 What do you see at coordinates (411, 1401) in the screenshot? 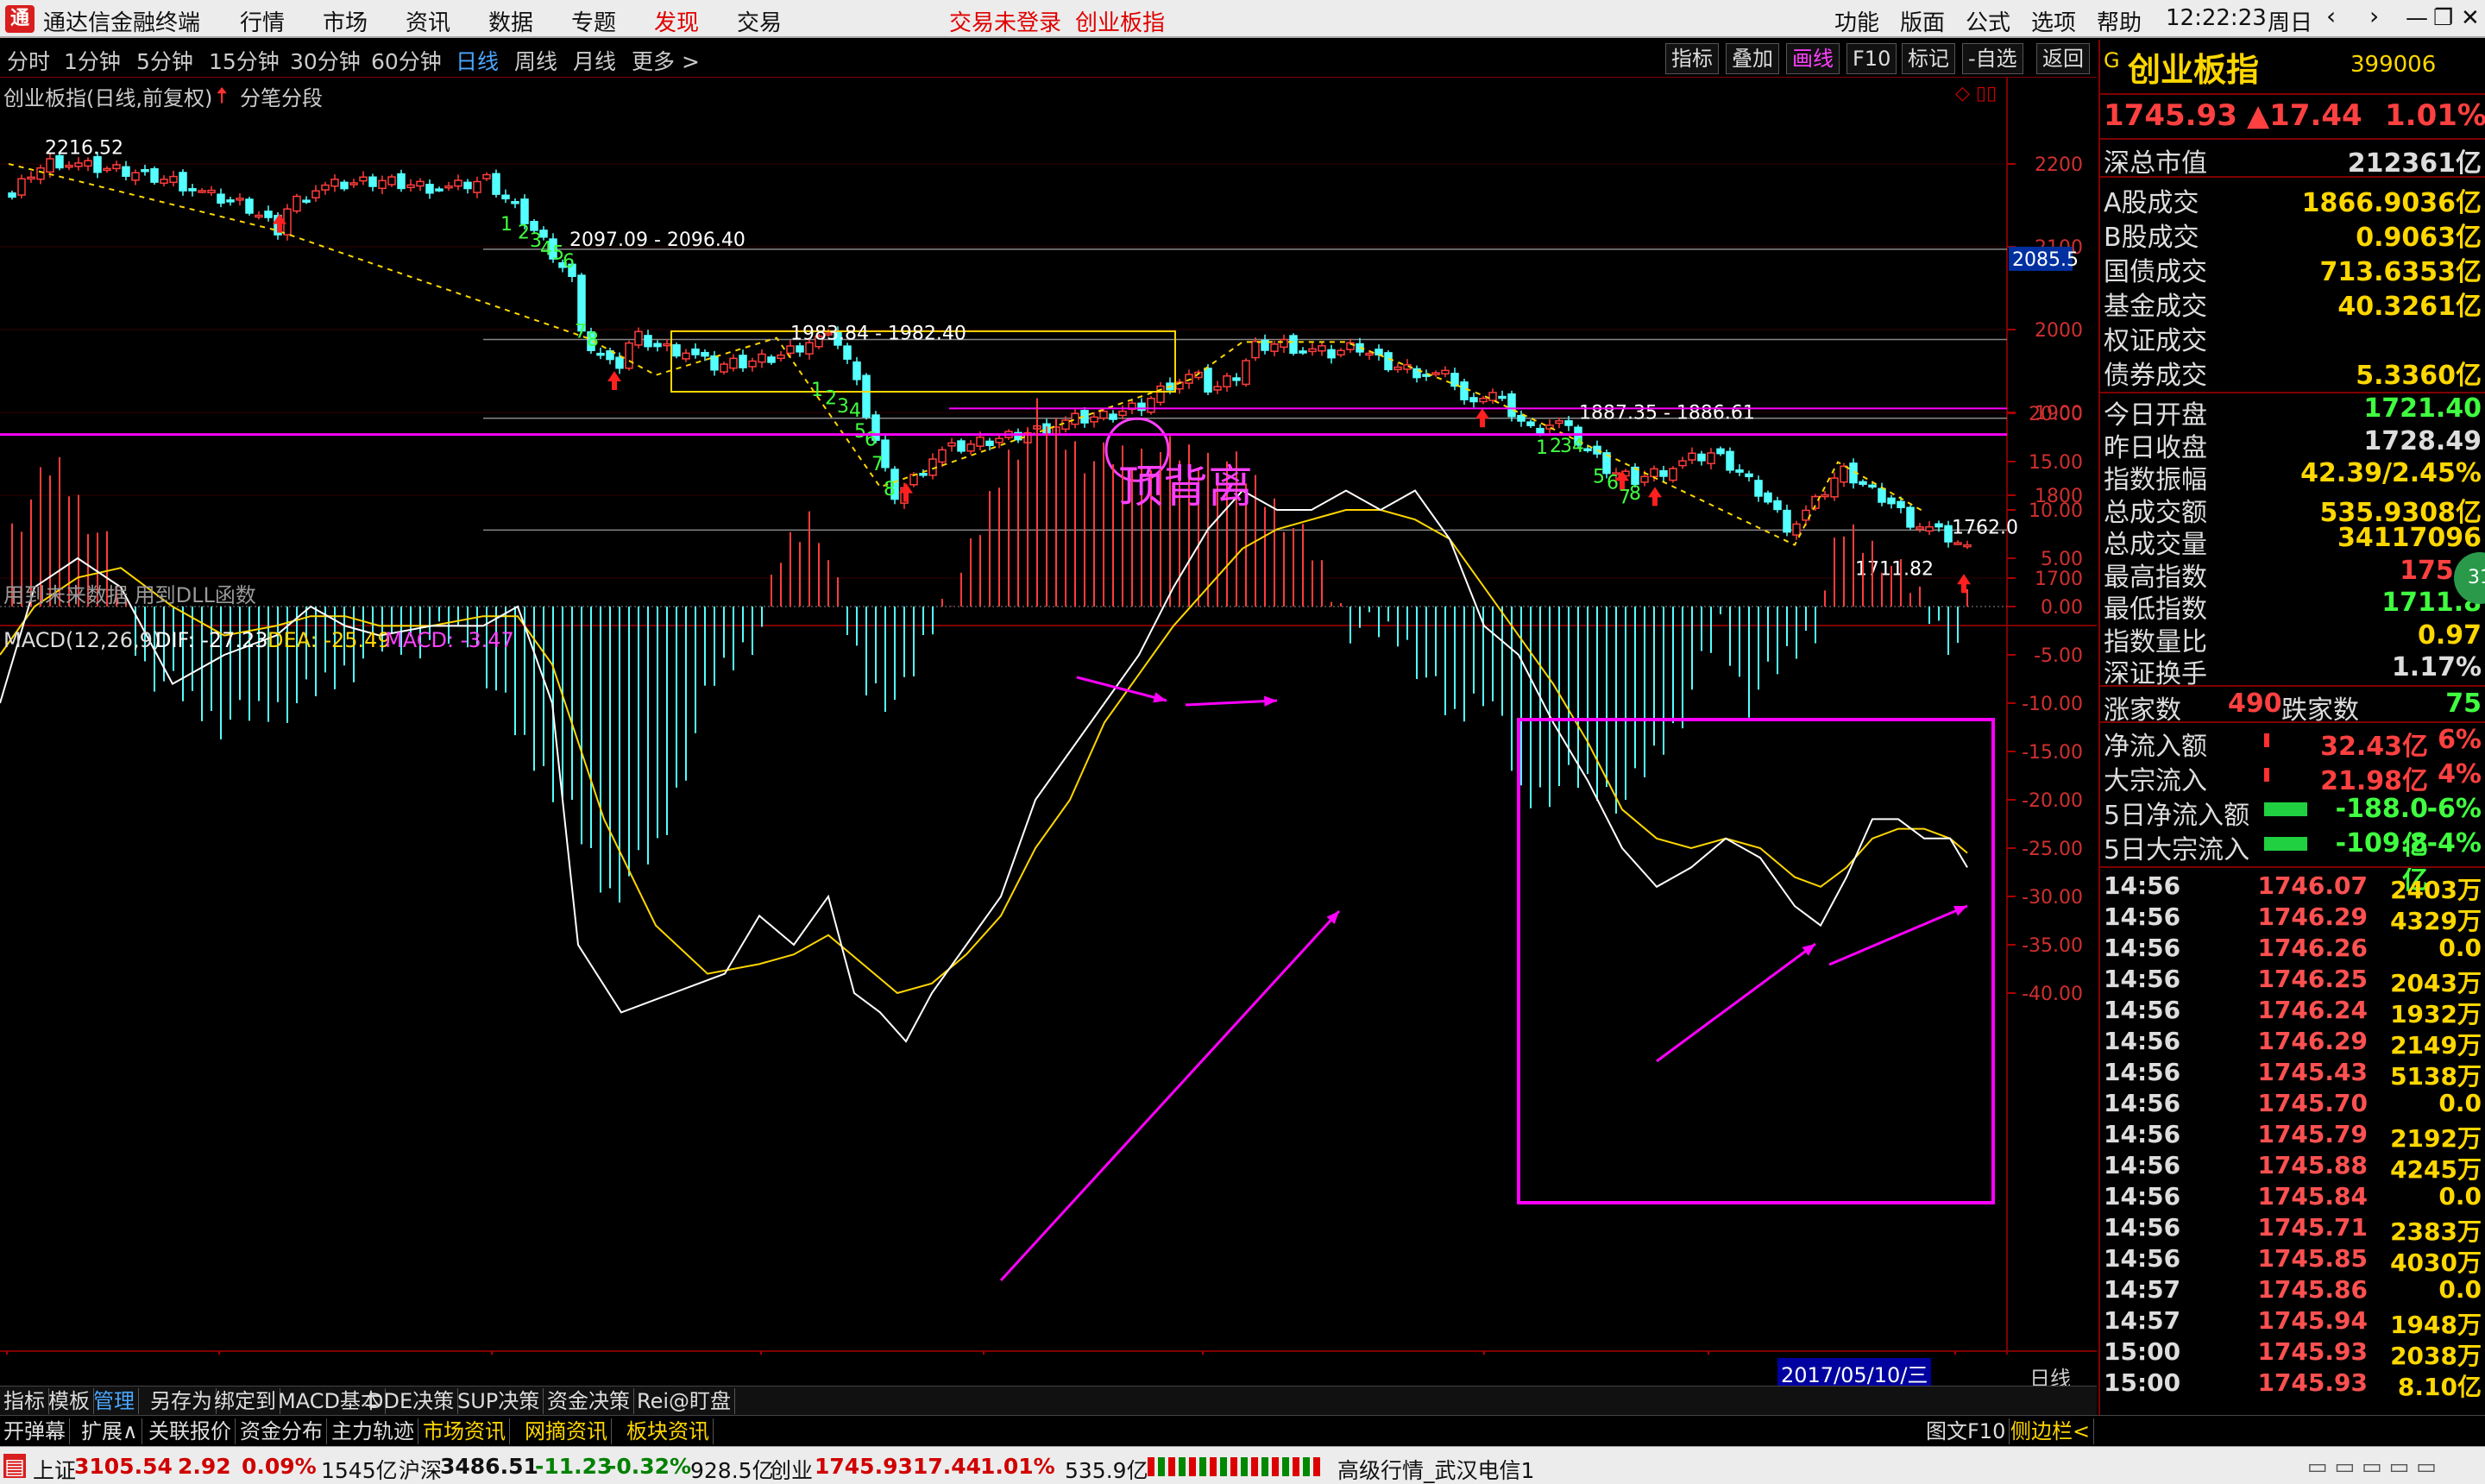
I see `indicator-tab: DDE决策` at bounding box center [411, 1401].